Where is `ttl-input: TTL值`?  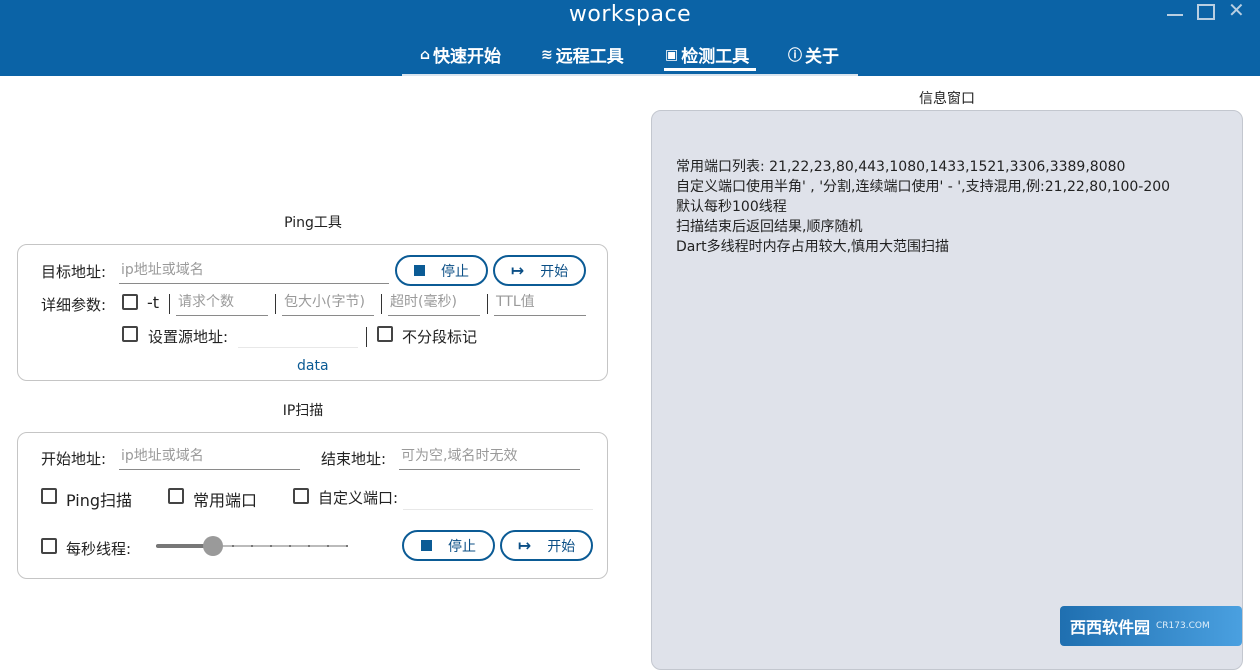 ttl-input: TTL值 is located at coordinates (540, 303).